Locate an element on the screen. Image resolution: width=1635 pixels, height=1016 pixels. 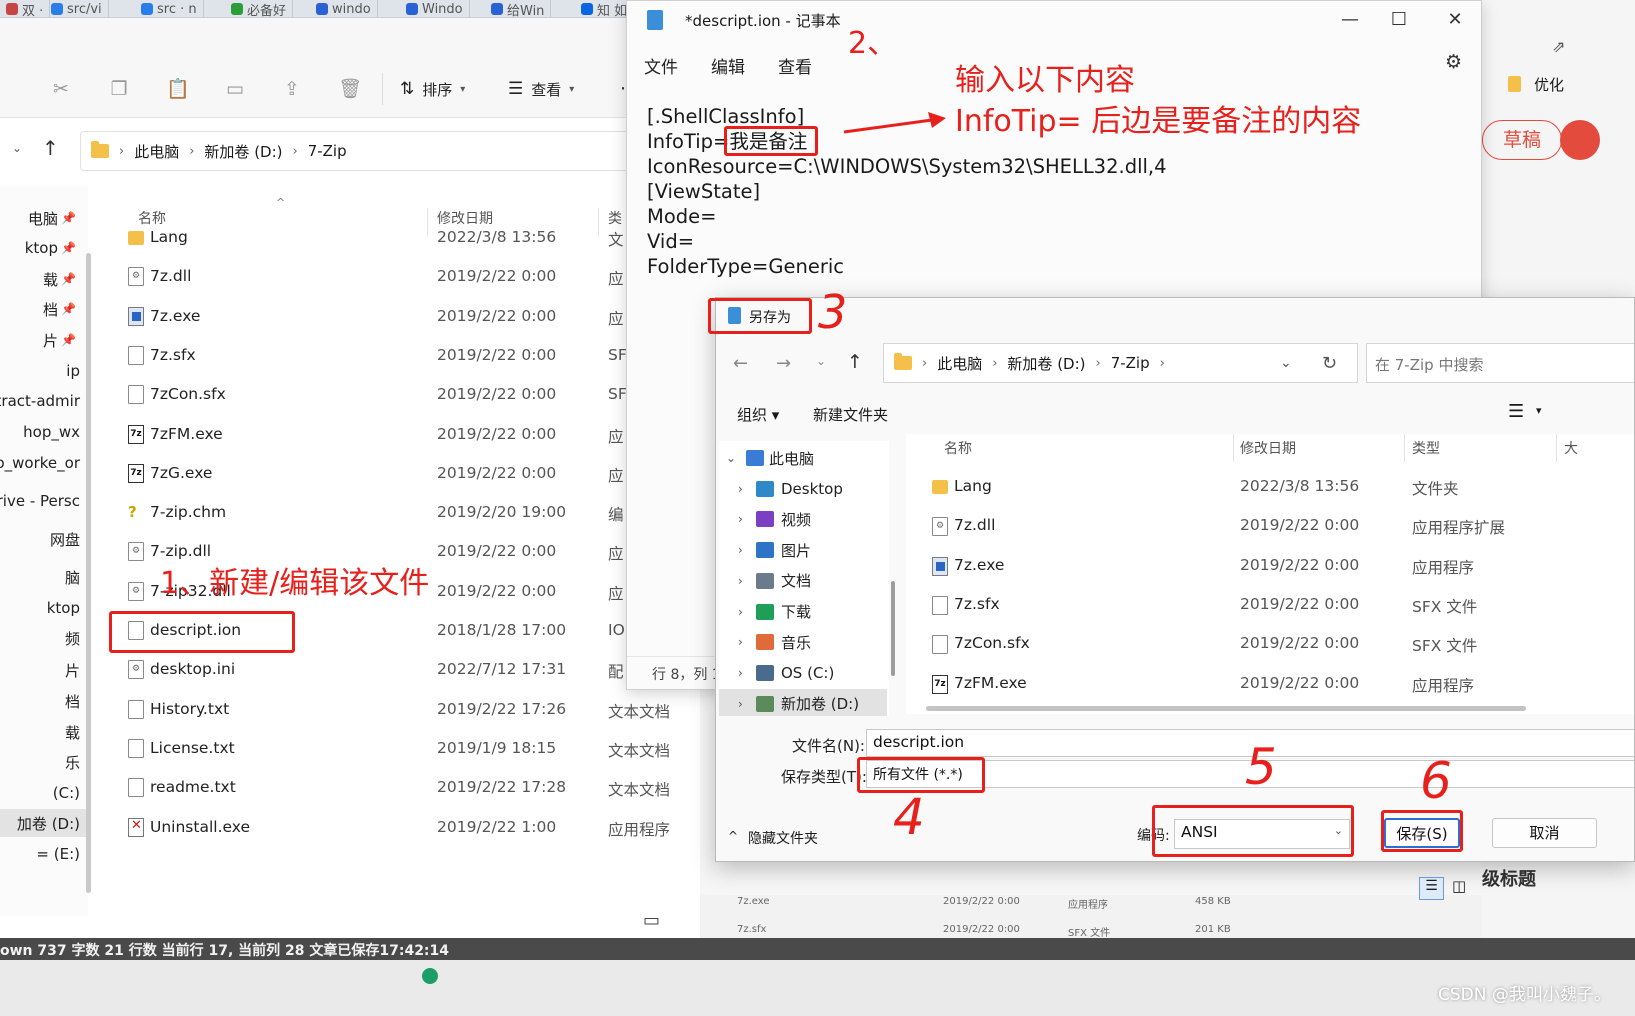
nav-item: 加卷 (D:) is located at coordinates (44, 823).